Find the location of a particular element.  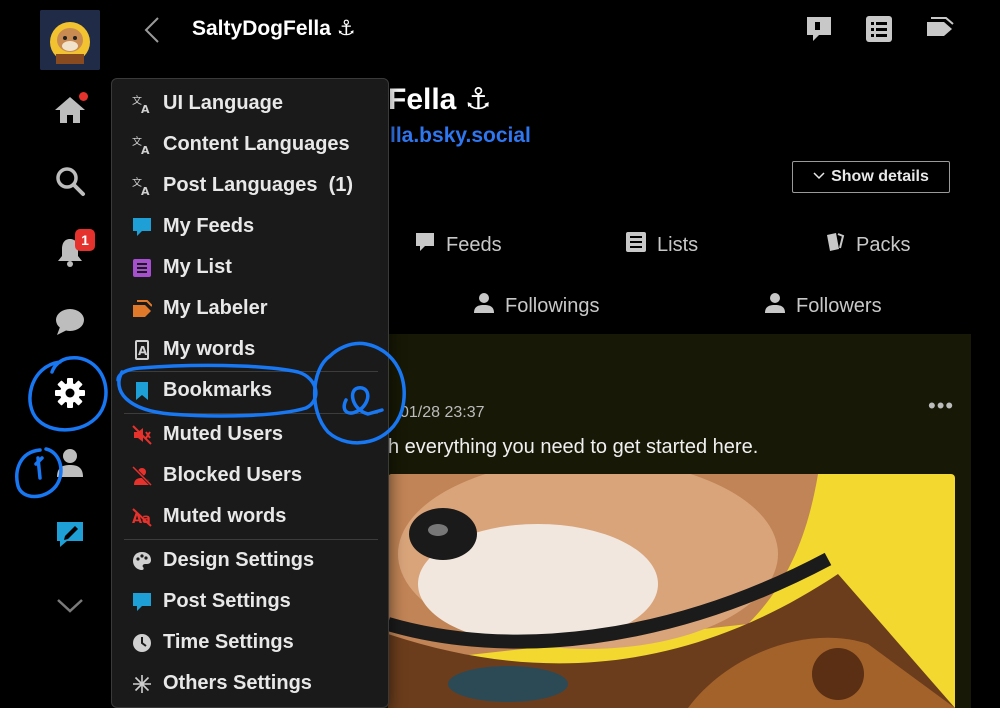

muted-words-icon: Aa is located at coordinates (142, 517).